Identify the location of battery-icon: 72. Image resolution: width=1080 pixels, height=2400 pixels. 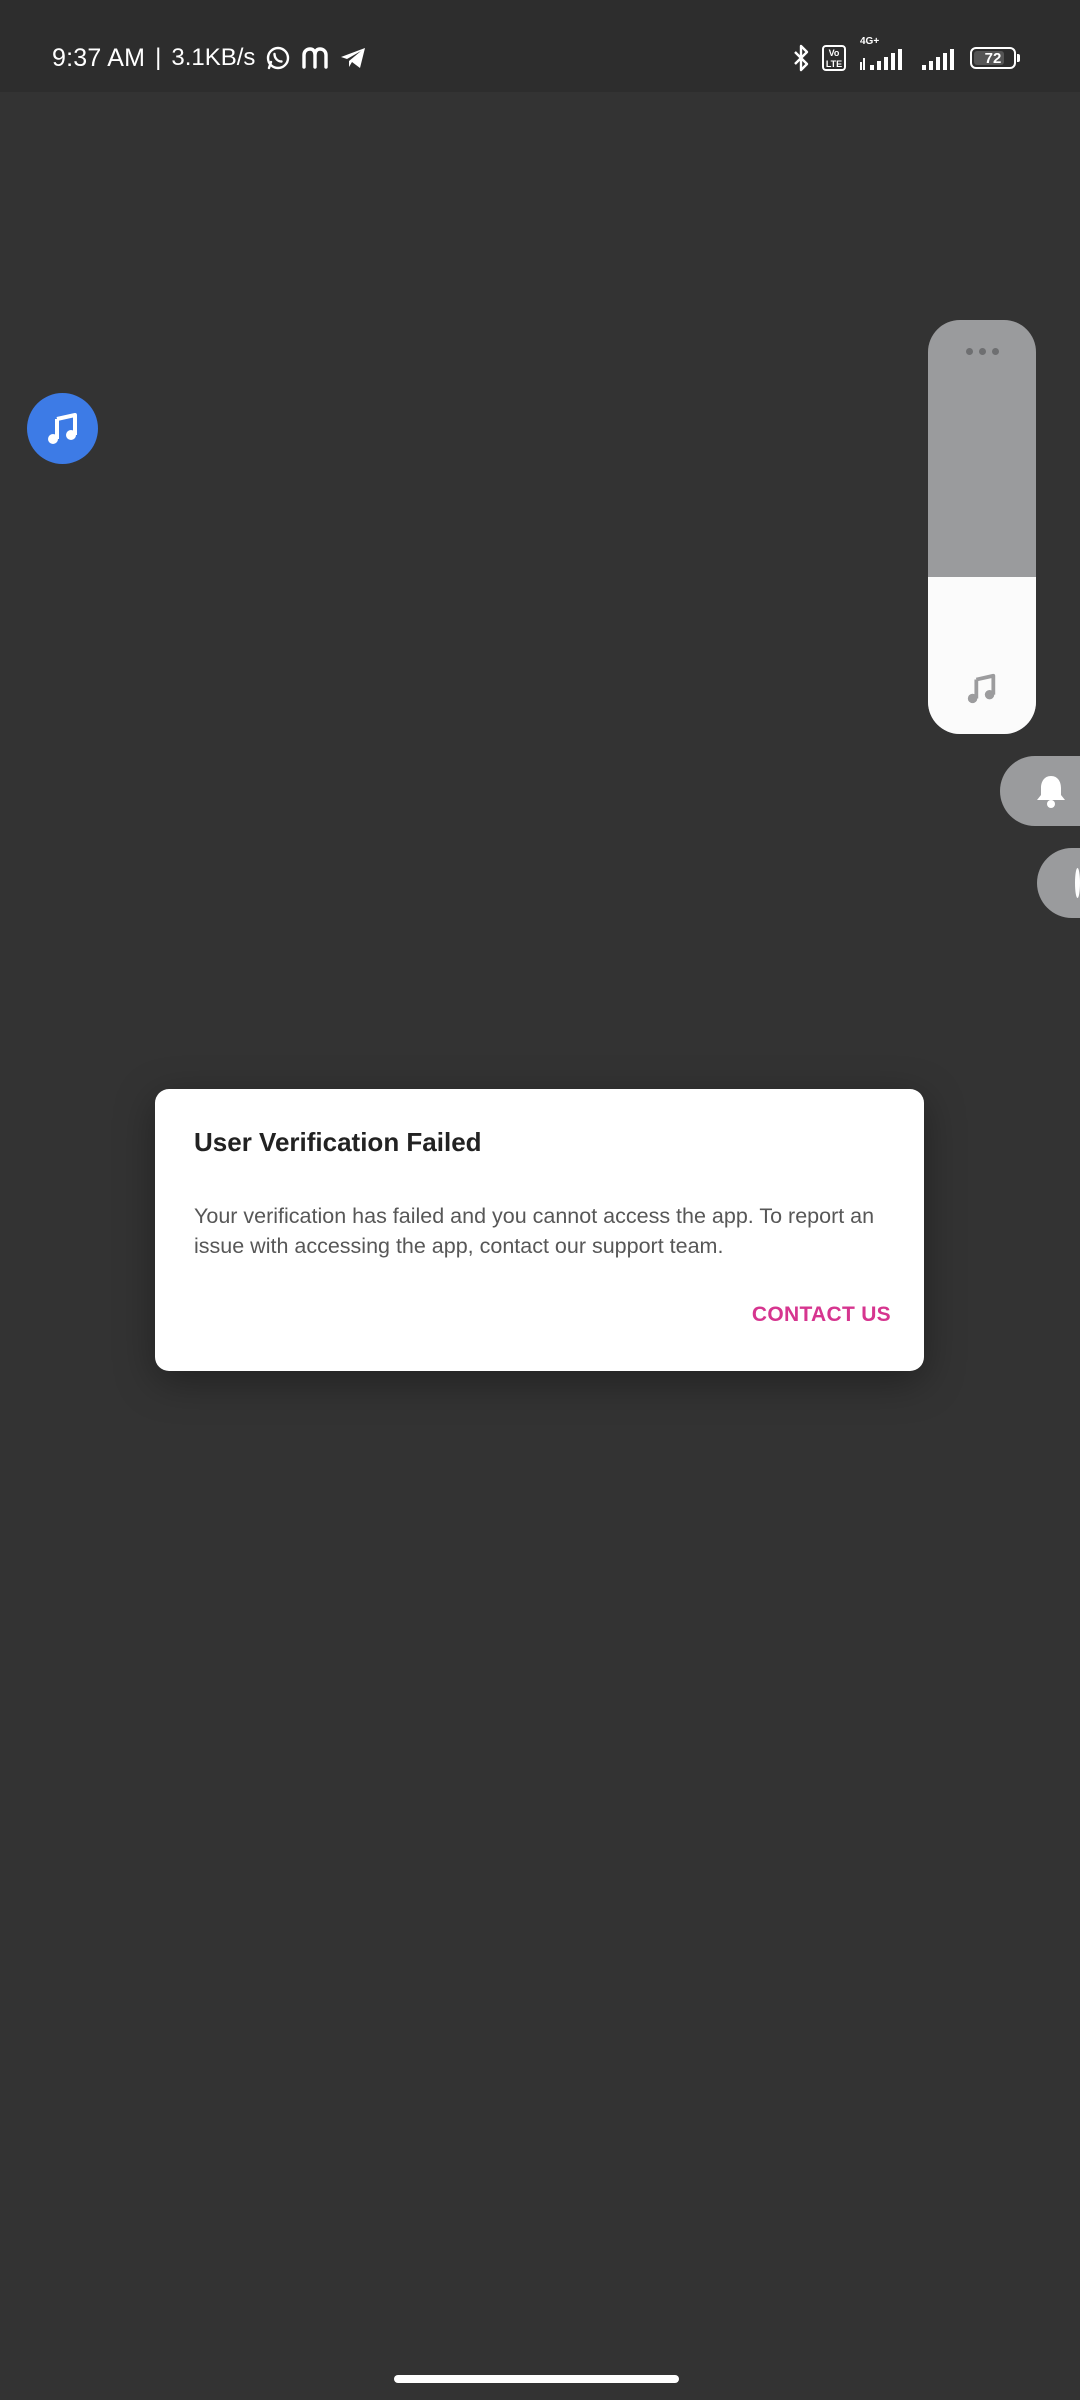
(995, 58).